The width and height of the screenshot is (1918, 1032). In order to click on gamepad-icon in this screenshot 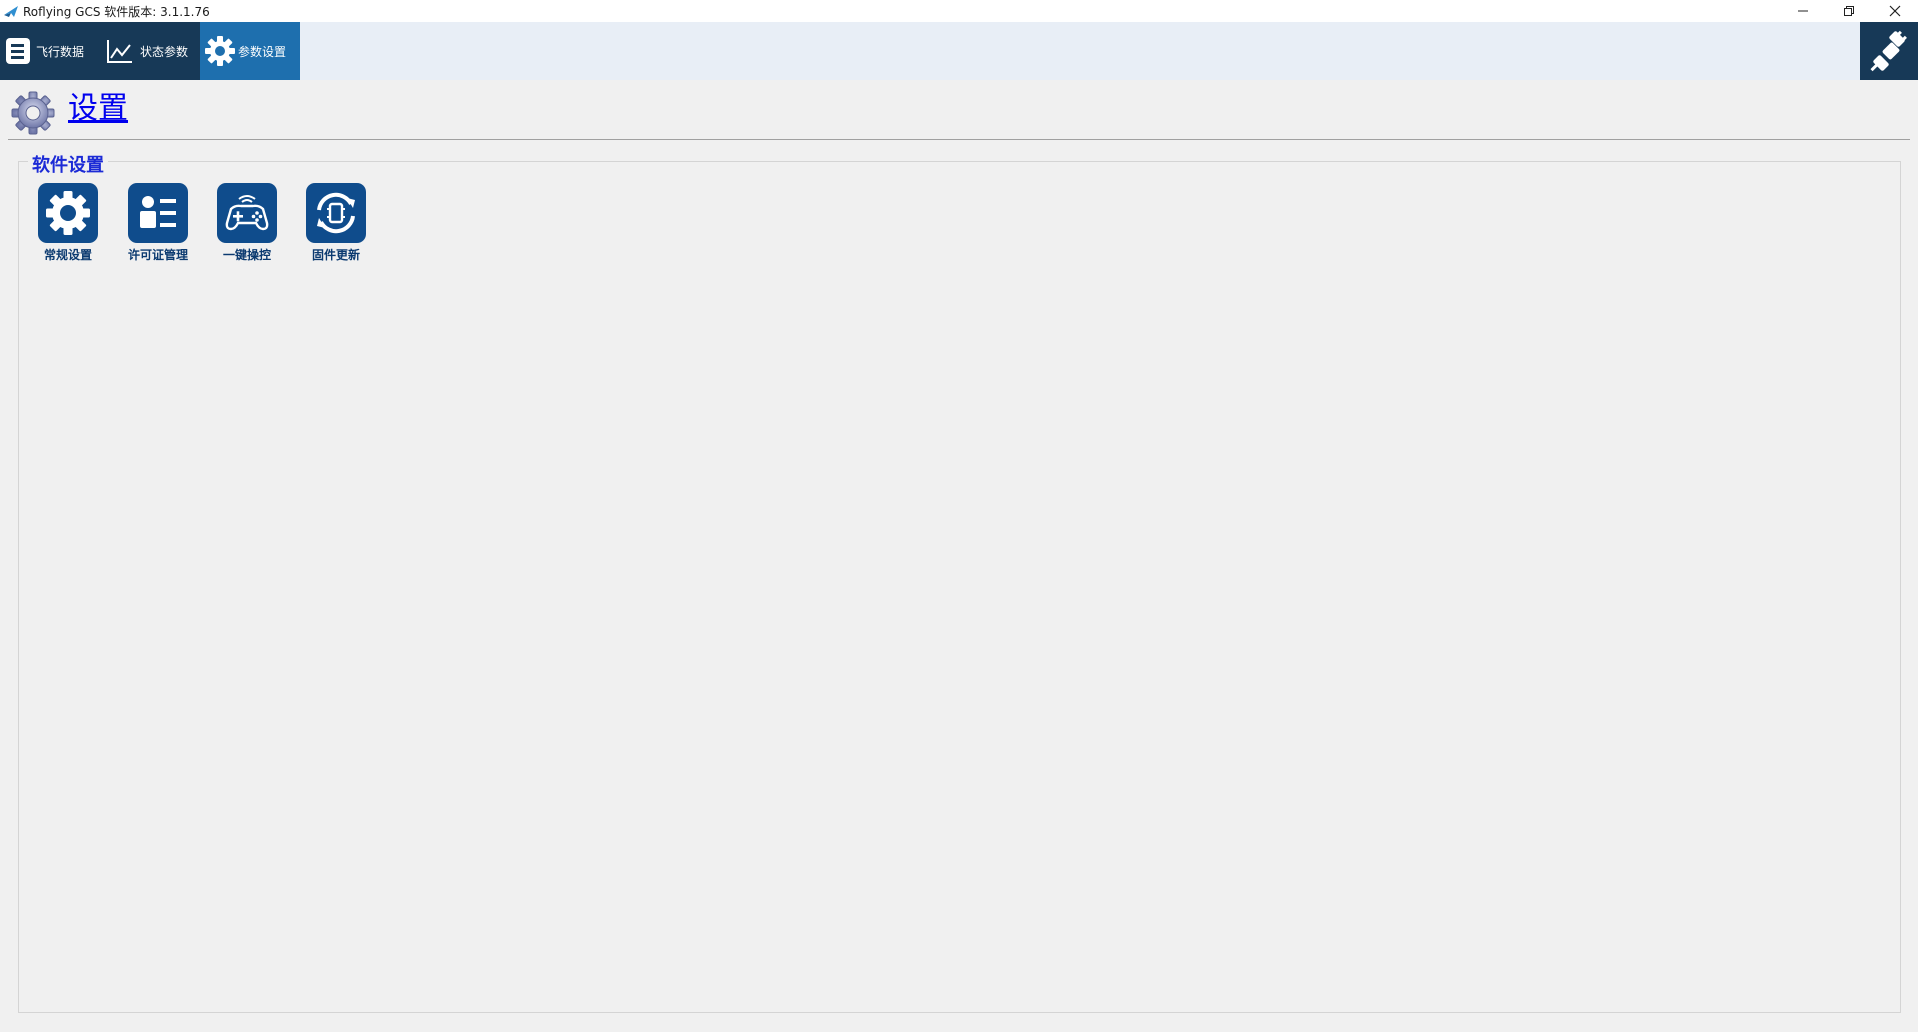, I will do `click(247, 213)`.